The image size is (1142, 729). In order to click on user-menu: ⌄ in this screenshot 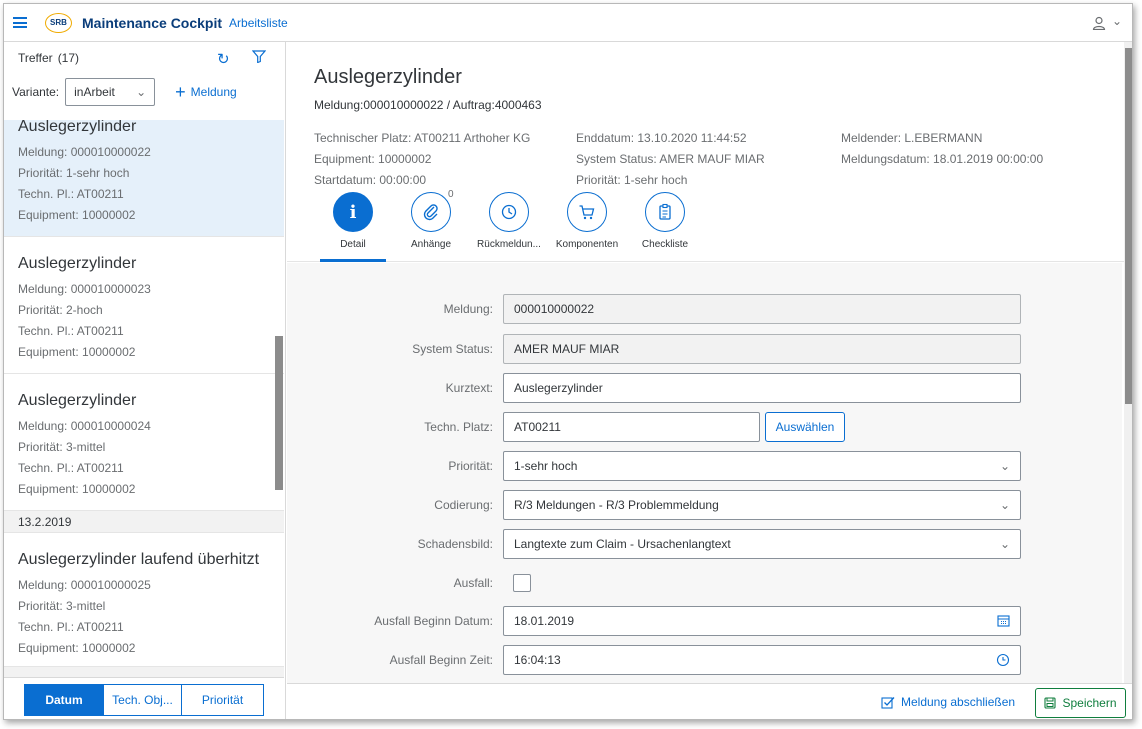, I will do `click(1107, 22)`.